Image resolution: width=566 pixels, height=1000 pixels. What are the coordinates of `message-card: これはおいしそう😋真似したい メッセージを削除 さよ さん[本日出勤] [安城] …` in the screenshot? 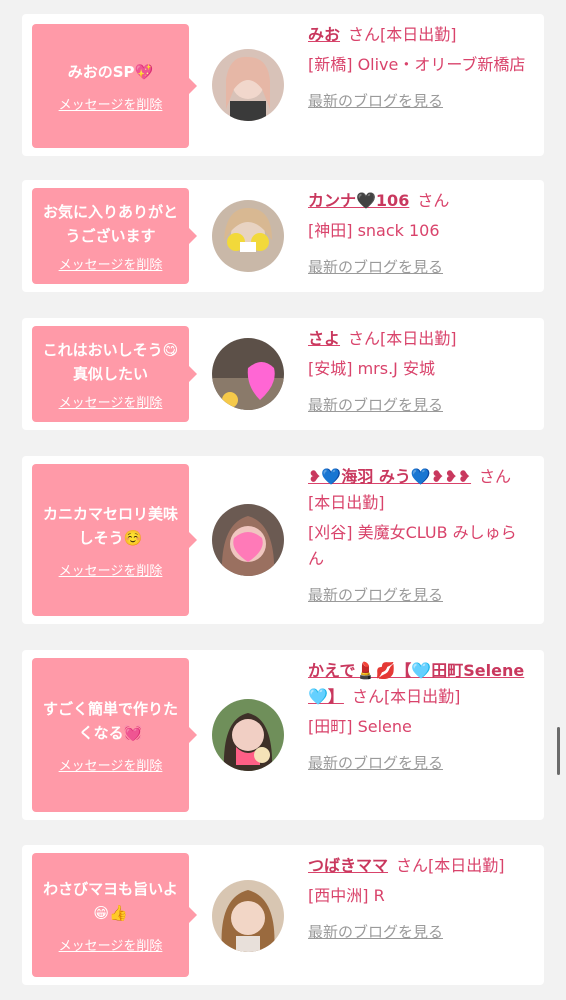 It's located at (283, 374).